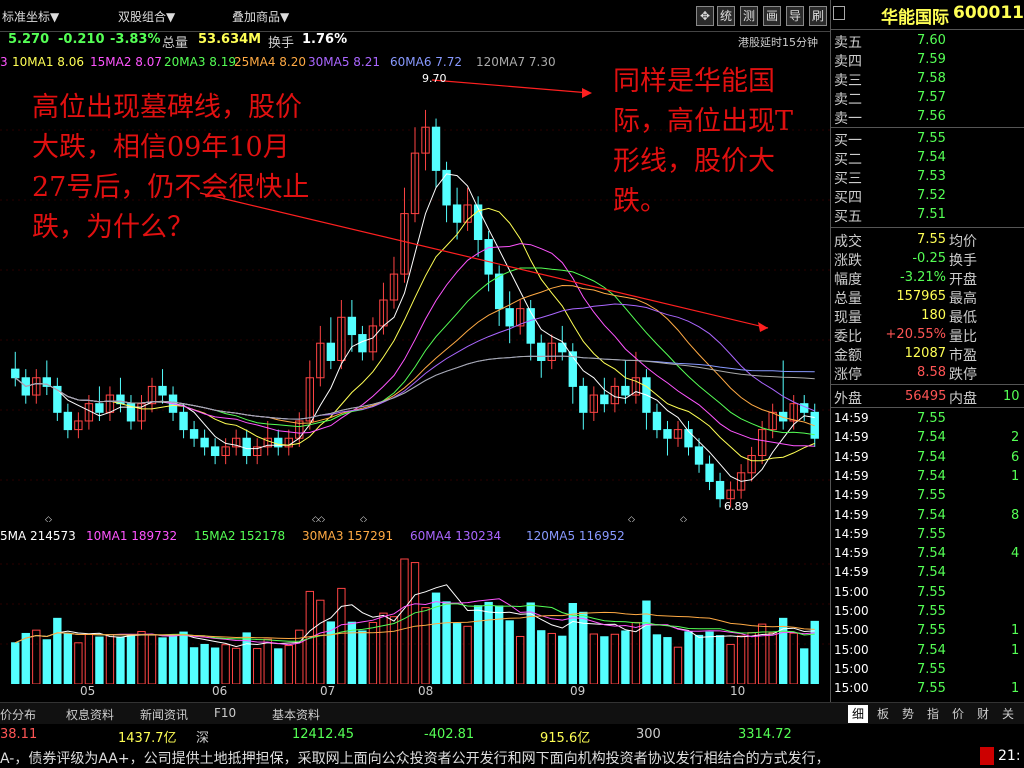 This screenshot has height=768, width=1024. I want to click on export-button: 导, so click(795, 16).